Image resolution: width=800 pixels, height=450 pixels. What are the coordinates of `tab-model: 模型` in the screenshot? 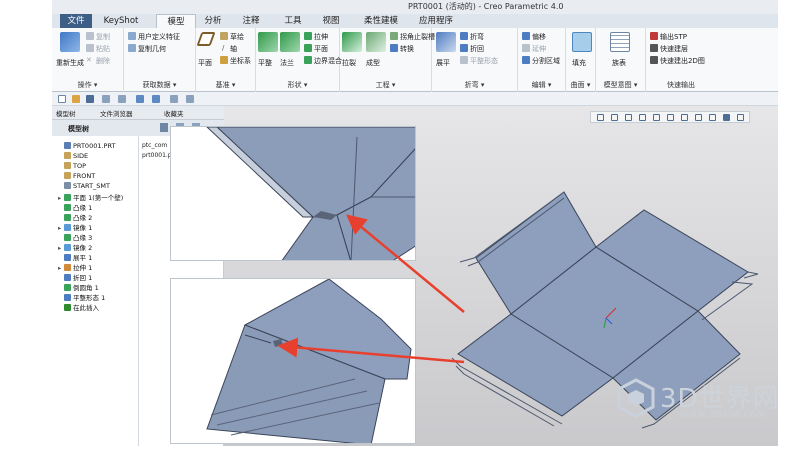 It's located at (176, 21).